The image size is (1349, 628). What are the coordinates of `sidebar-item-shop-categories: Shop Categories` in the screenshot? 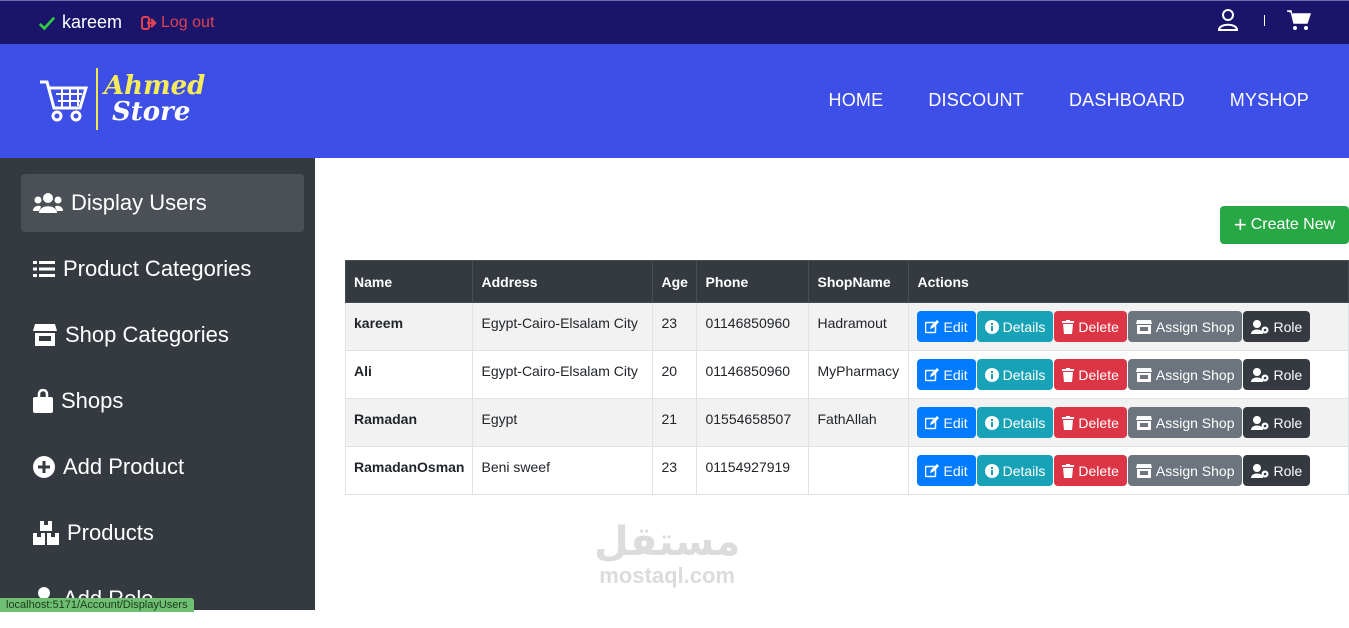 It's located at (162, 335).